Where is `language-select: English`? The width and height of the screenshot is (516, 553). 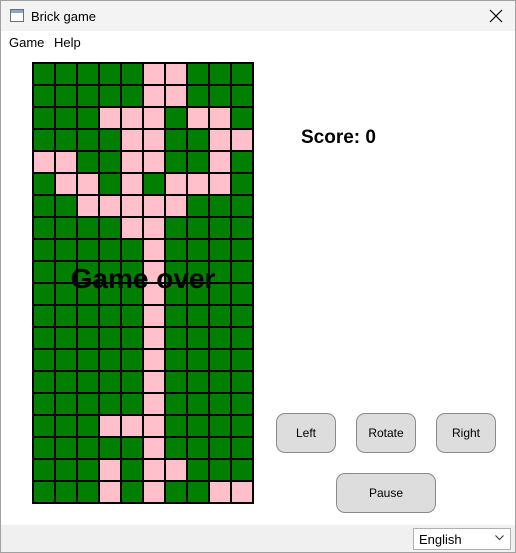 language-select: English is located at coordinates (462, 539).